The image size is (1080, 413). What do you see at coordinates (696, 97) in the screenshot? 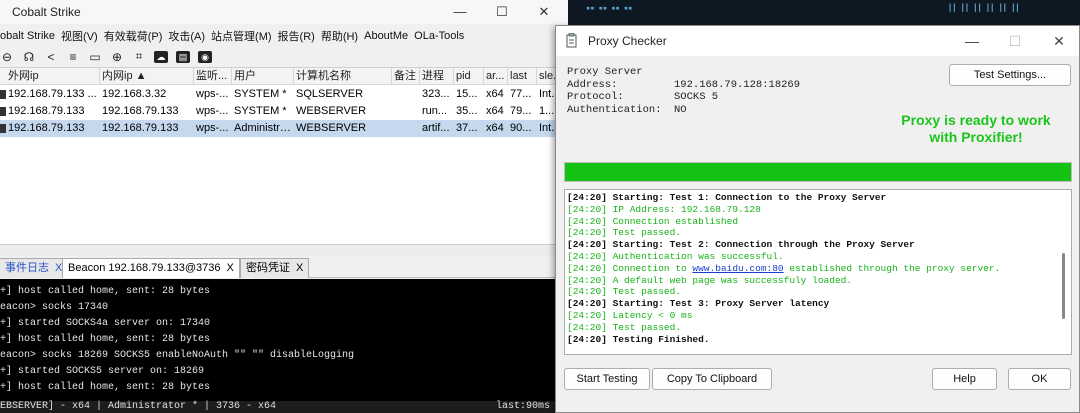
I see `proxy-info-value: SOCKS 5` at bounding box center [696, 97].